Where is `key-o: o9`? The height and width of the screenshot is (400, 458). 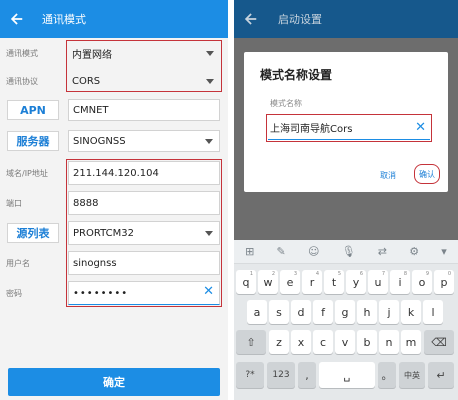 key-o: o9 is located at coordinates (422, 282).